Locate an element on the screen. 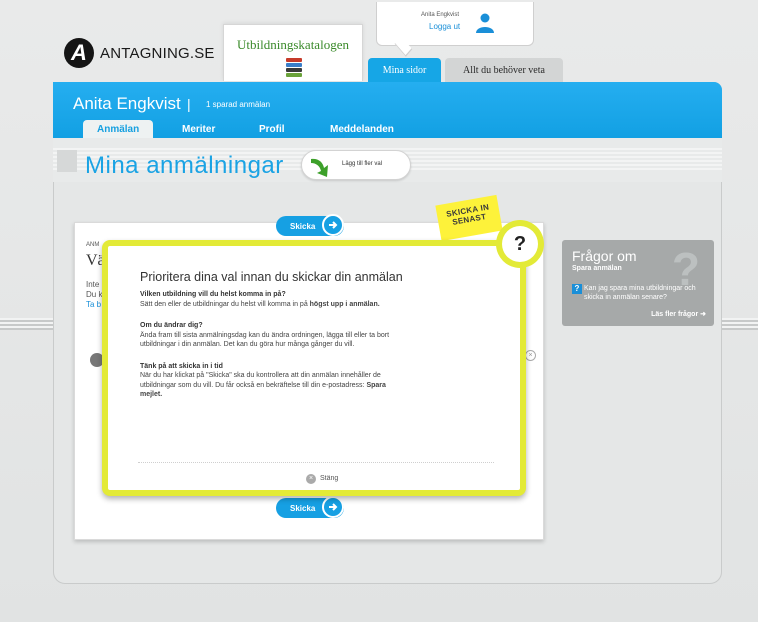 This screenshot has width=758, height=622. logo-text: ANTAGNING.SE is located at coordinates (157, 53).